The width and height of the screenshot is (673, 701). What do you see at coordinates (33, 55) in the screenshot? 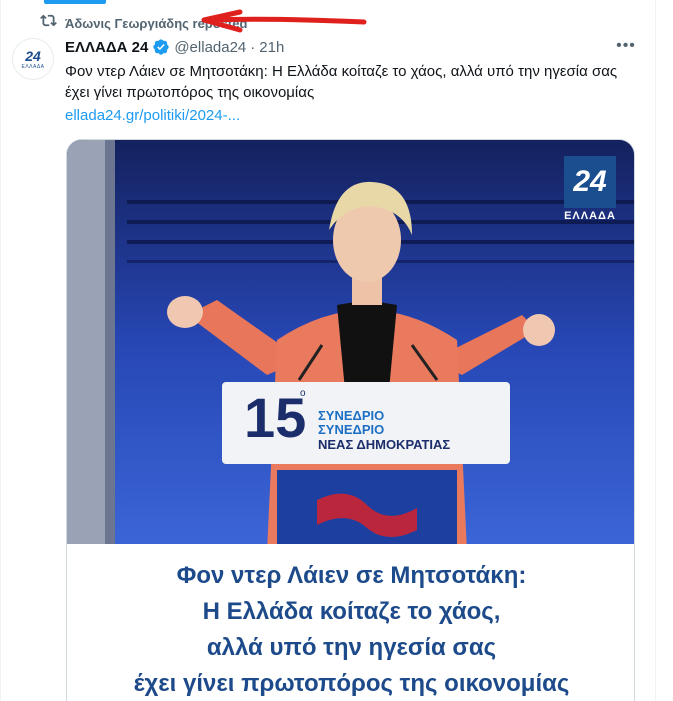
I see `avatar-logo-number: 24` at bounding box center [33, 55].